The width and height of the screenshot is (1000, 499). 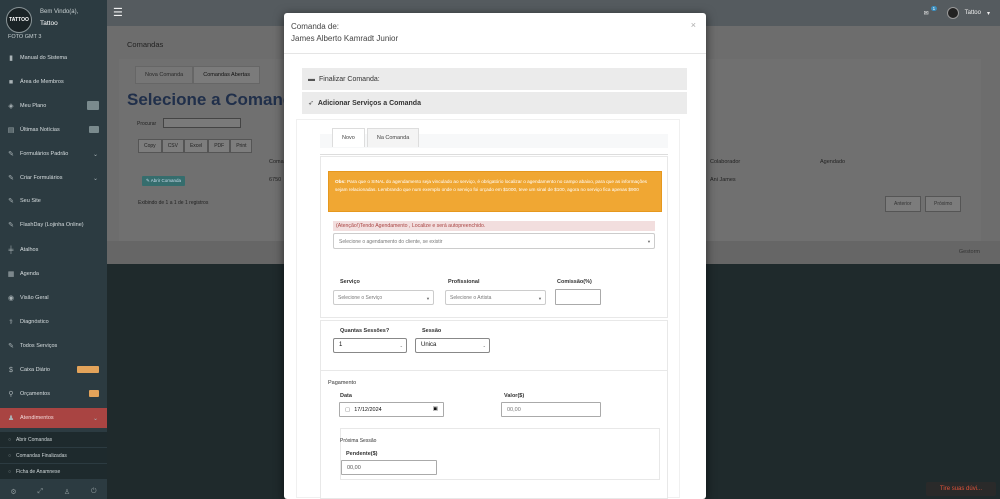 I want to click on welcome-text: Bem Vindo(a),, so click(x=59, y=12).